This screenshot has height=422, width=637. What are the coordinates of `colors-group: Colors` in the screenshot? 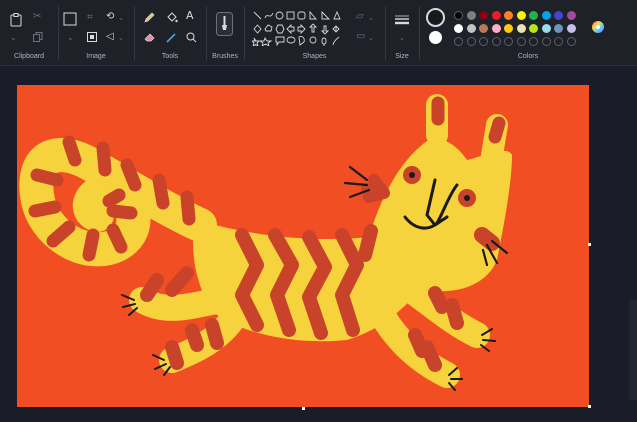 It's located at (528, 33).